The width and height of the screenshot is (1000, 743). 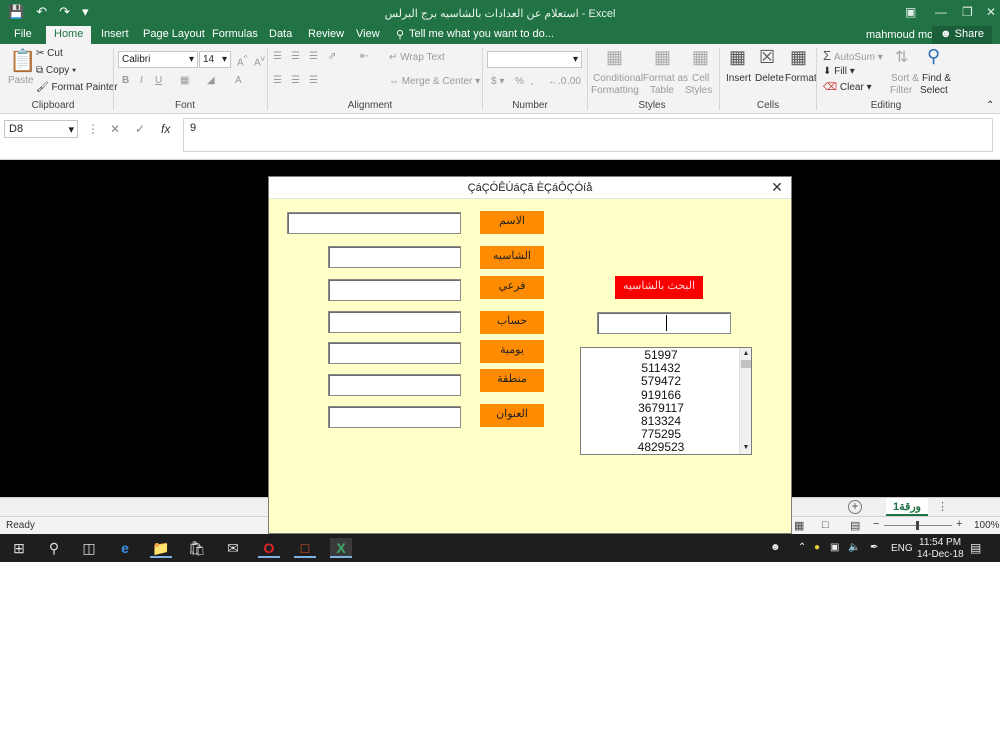 I want to click on share-button: ☻ Share, so click(x=962, y=35).